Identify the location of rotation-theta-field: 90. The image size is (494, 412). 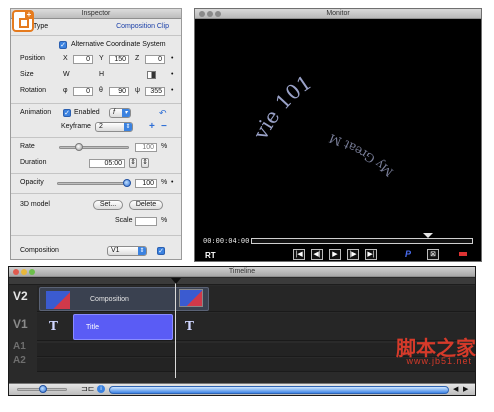
(119, 91).